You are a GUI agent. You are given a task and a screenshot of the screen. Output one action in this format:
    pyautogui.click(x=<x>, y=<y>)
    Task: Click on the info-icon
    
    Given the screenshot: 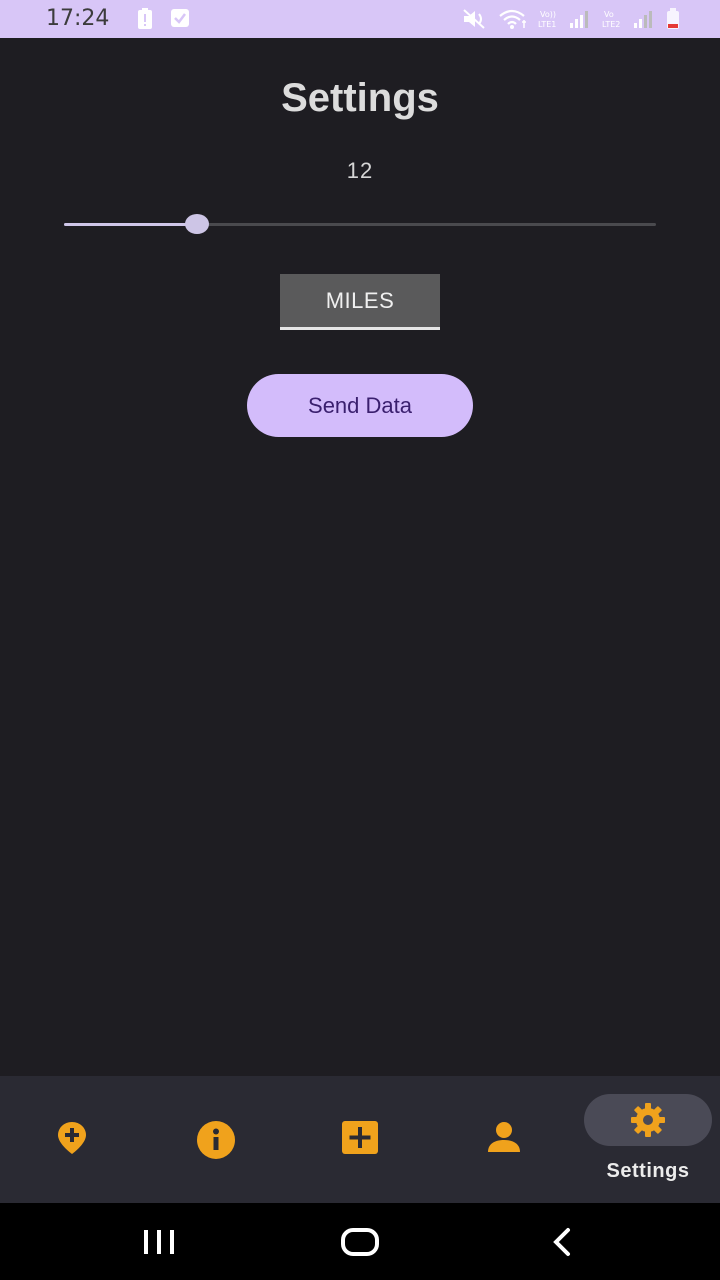 What is the action you would take?
    pyautogui.click(x=216, y=1142)
    